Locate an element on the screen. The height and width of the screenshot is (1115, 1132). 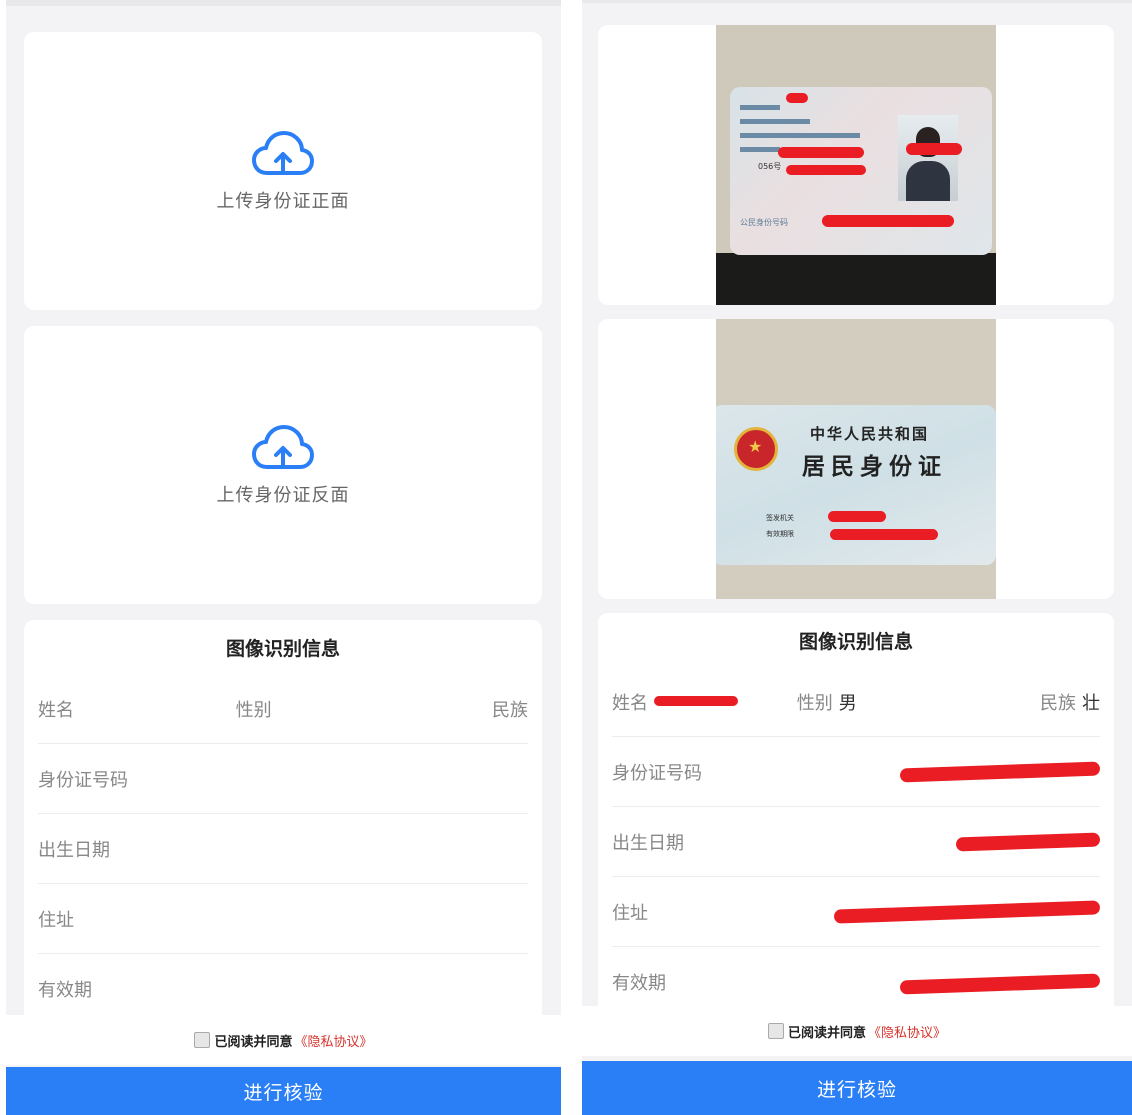
gender-value: 男 is located at coordinates (847, 703).